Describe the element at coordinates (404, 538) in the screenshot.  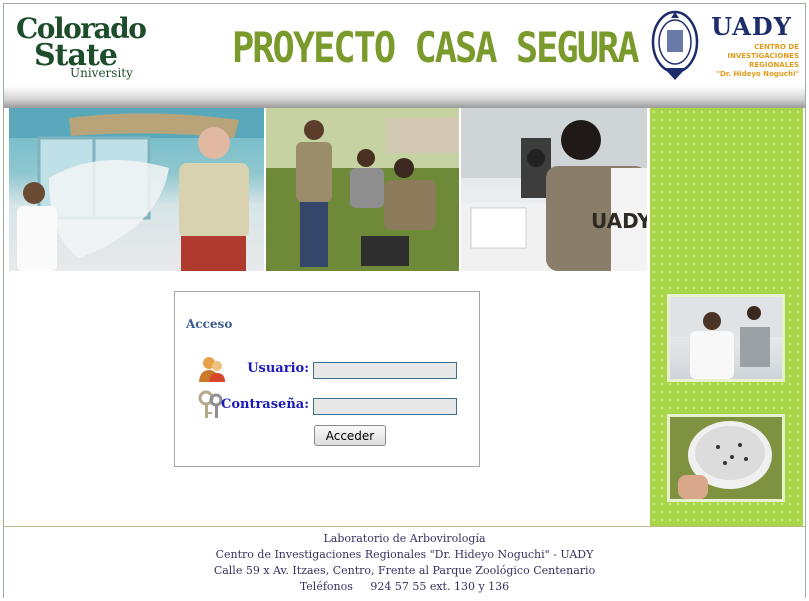
I see `footer-line1: Laboratorio de Arbovirología` at that location.